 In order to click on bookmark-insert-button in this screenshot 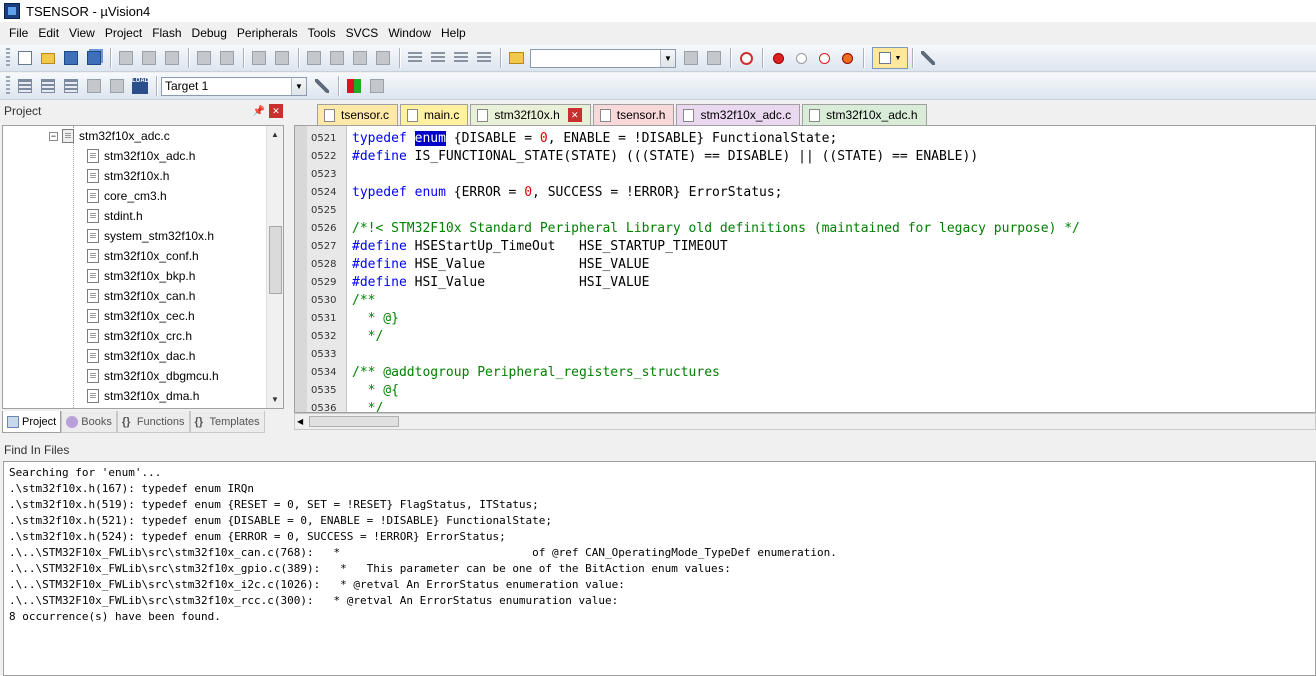, I will do `click(314, 58)`.